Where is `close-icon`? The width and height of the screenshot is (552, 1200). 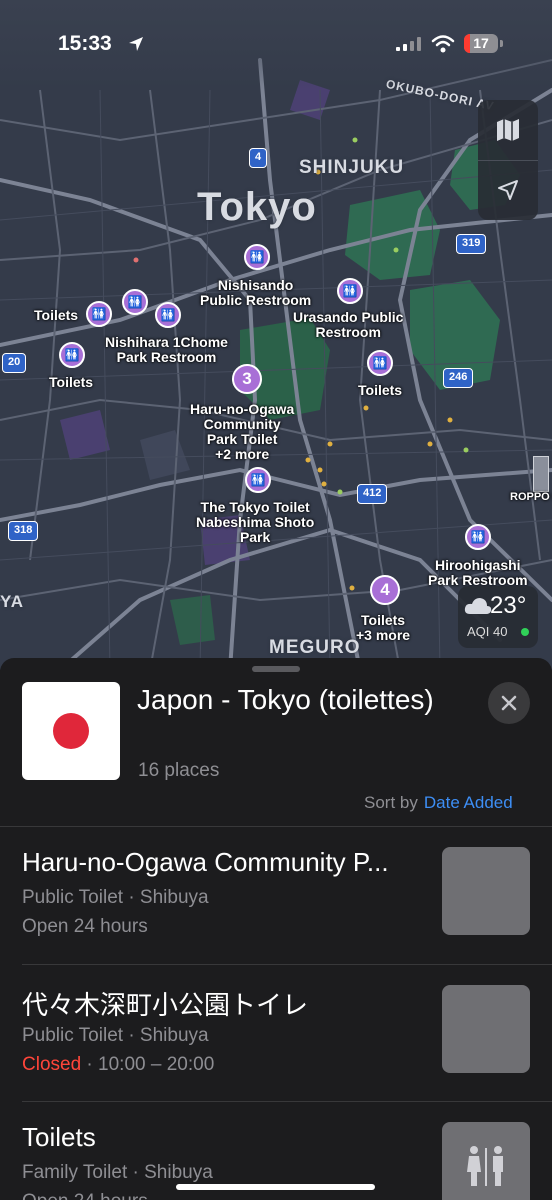
close-icon is located at coordinates (509, 703).